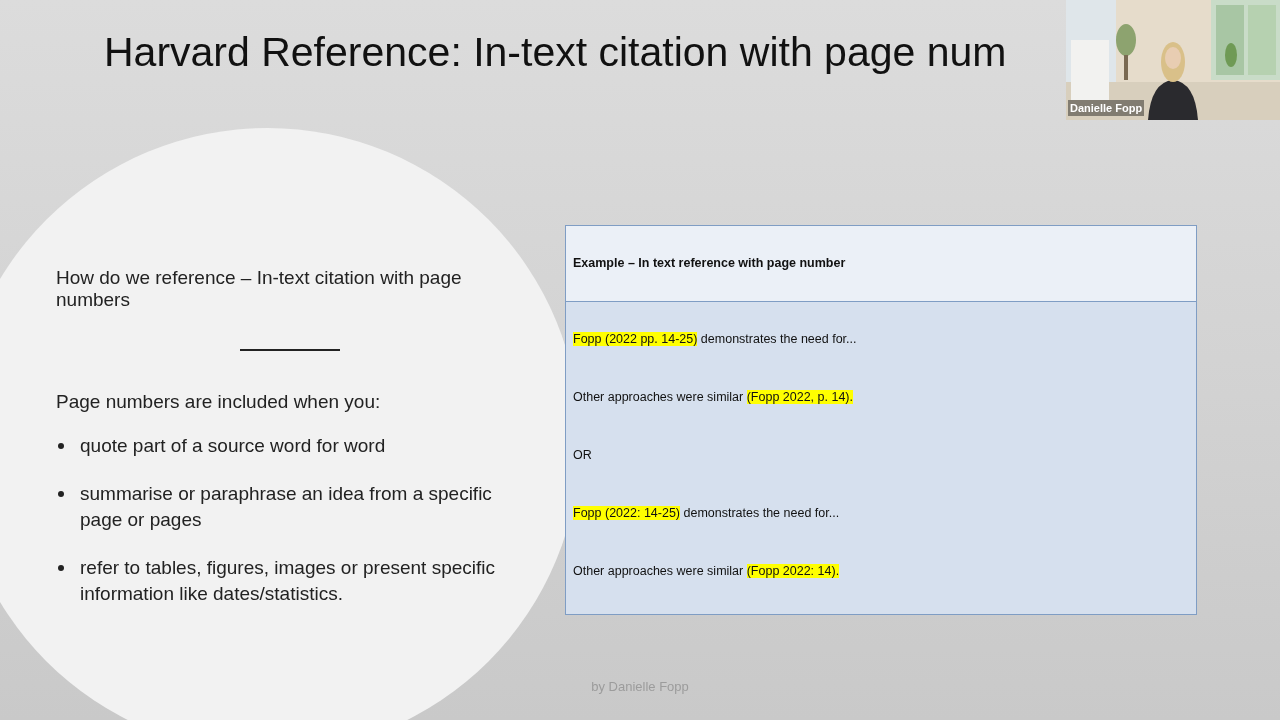 Image resolution: width=1280 pixels, height=720 pixels. I want to click on highlighted-citation: Fopp (2022: 14-25), so click(626, 513).